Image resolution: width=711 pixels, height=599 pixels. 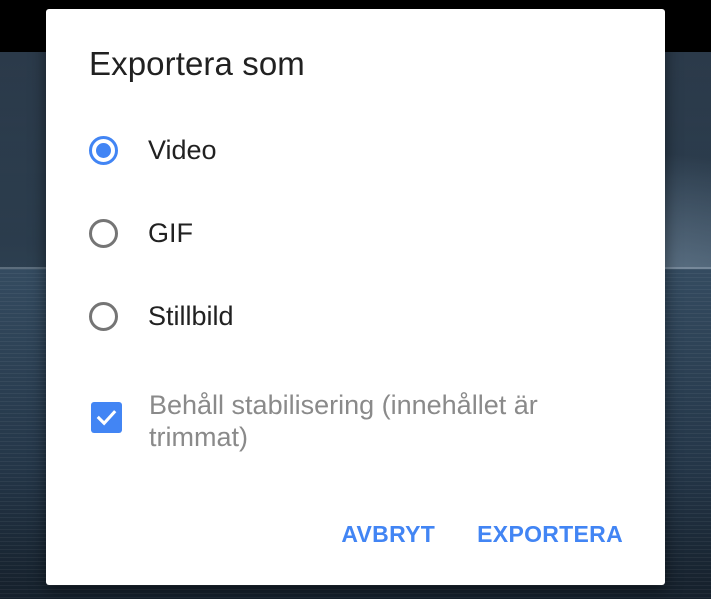 I want to click on option-video: Video, so click(x=153, y=150).